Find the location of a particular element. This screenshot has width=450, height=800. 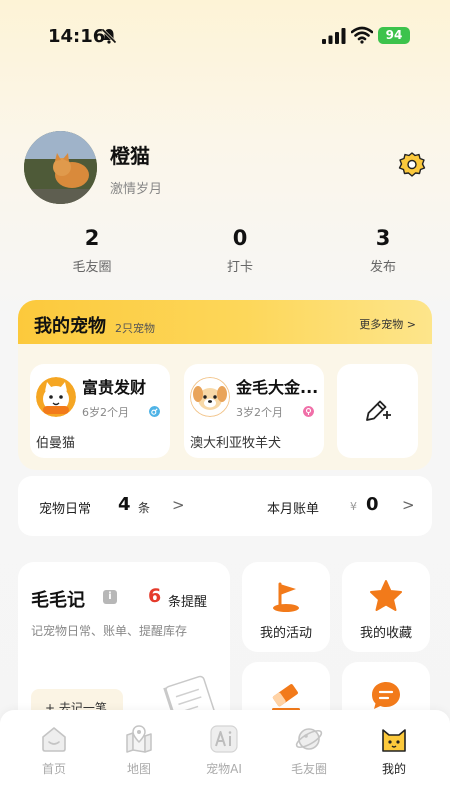

edit-pets-button is located at coordinates (377, 411).